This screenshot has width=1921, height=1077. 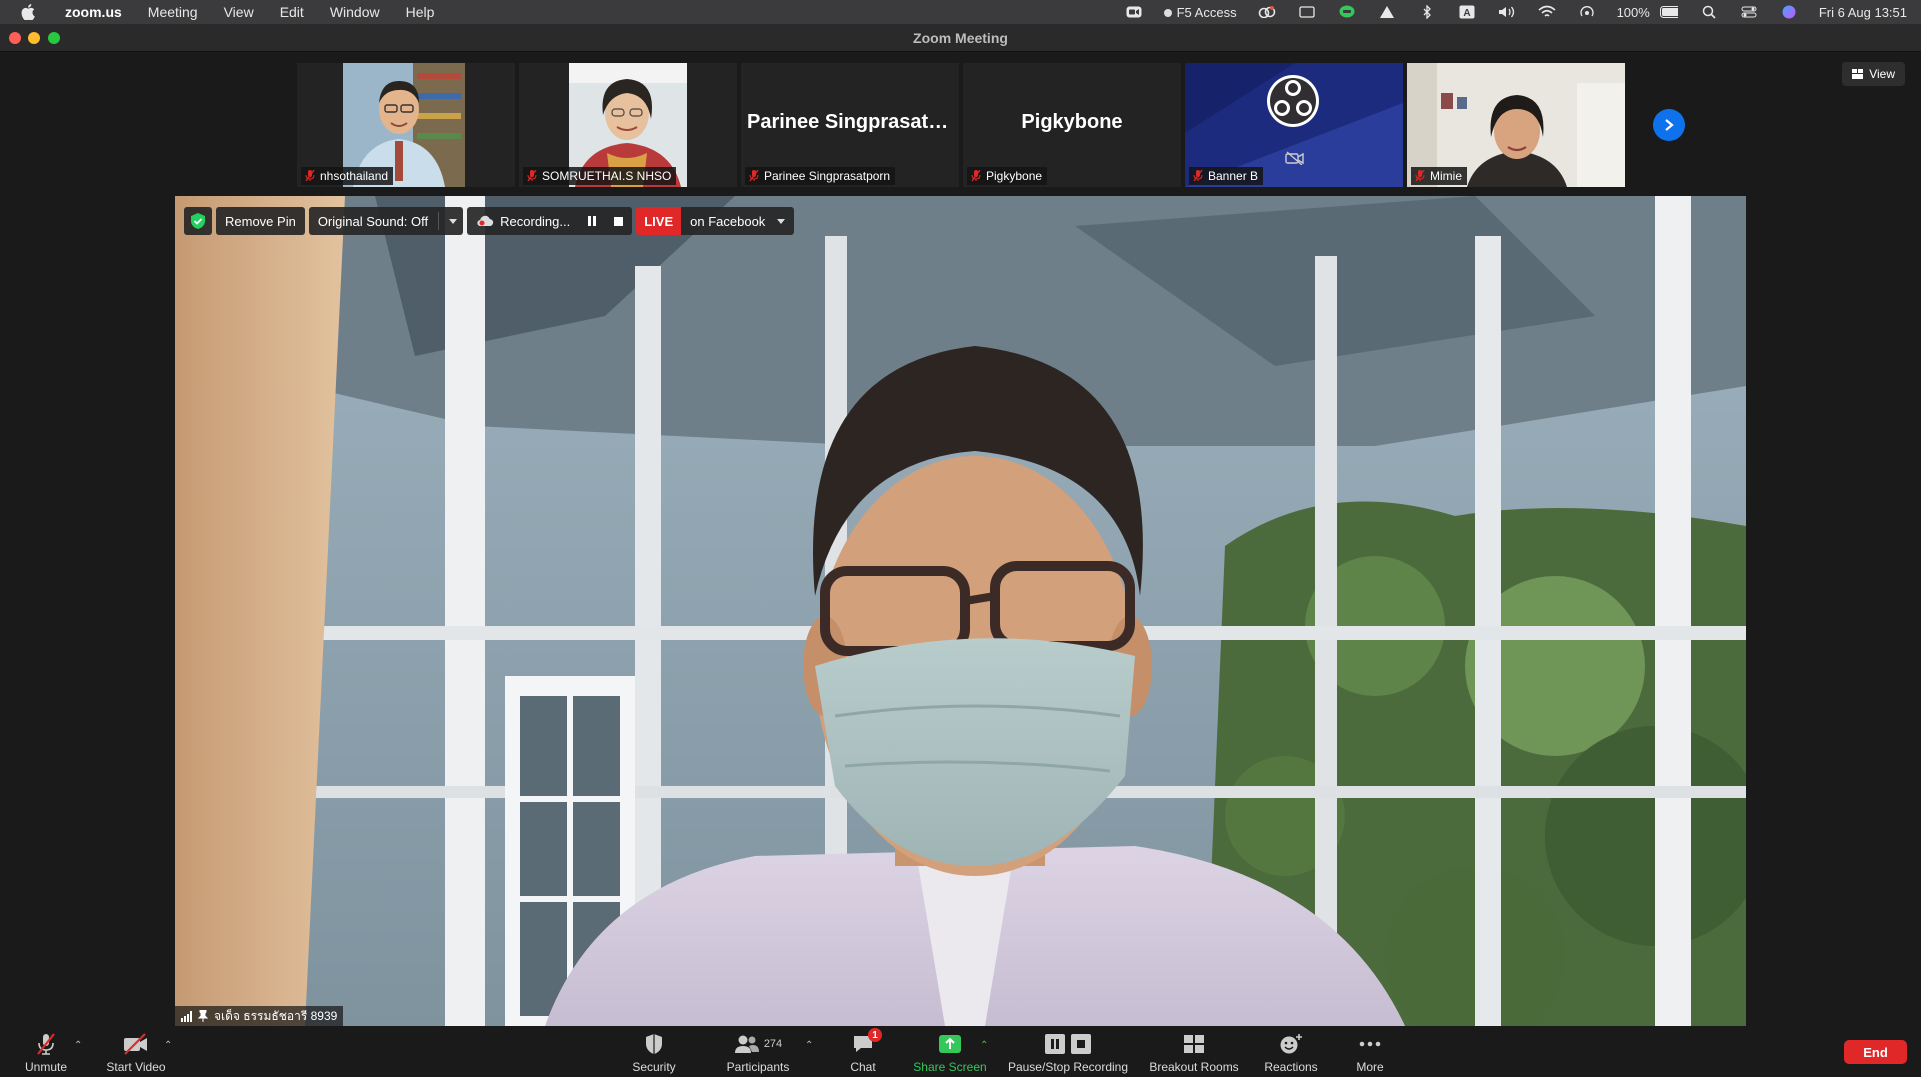 What do you see at coordinates (619, 221) in the screenshot?
I see `stop-recording-icon` at bounding box center [619, 221].